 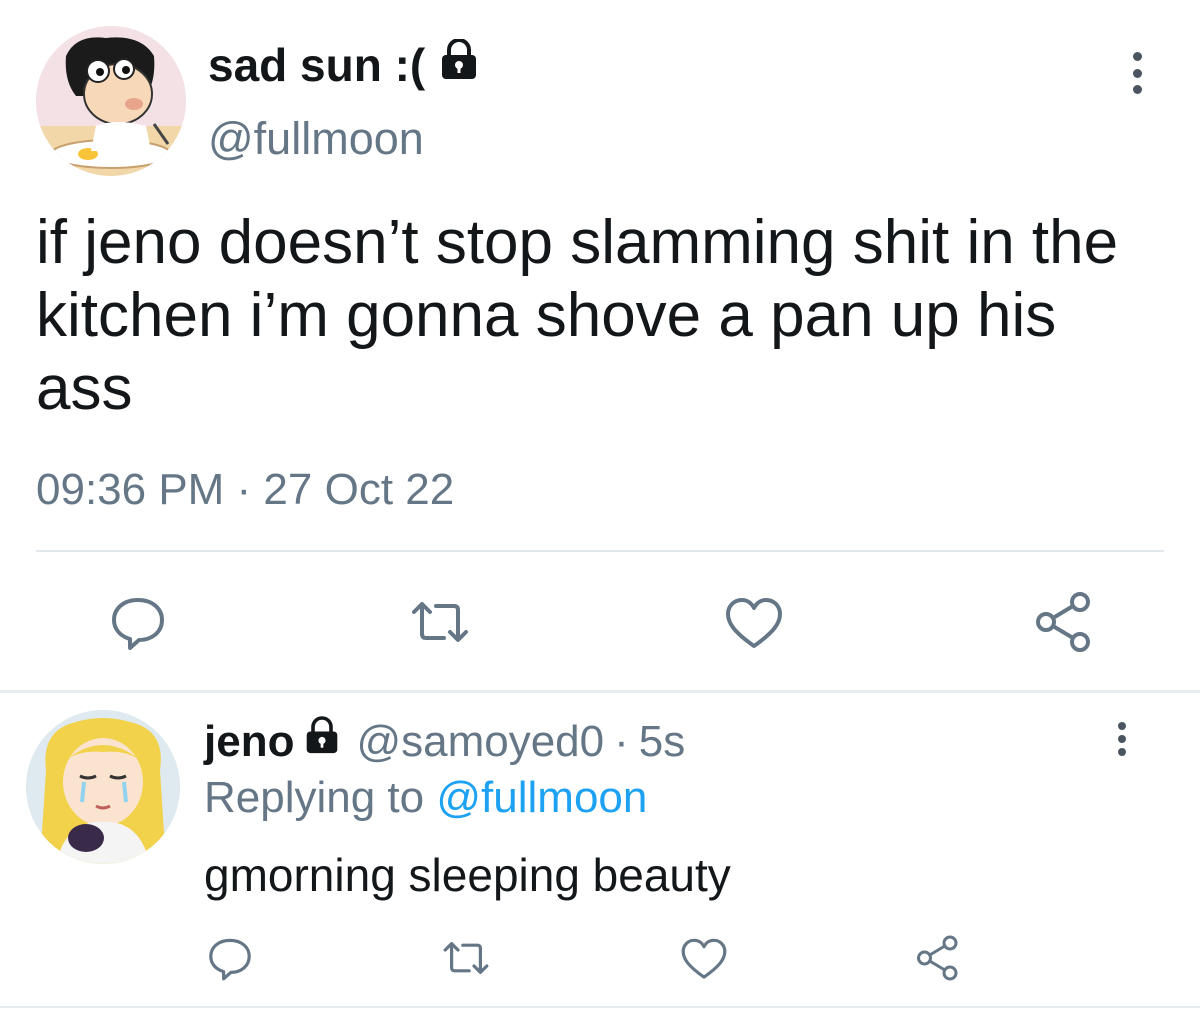 I want to click on reply-display-name: jeno, so click(x=249, y=742).